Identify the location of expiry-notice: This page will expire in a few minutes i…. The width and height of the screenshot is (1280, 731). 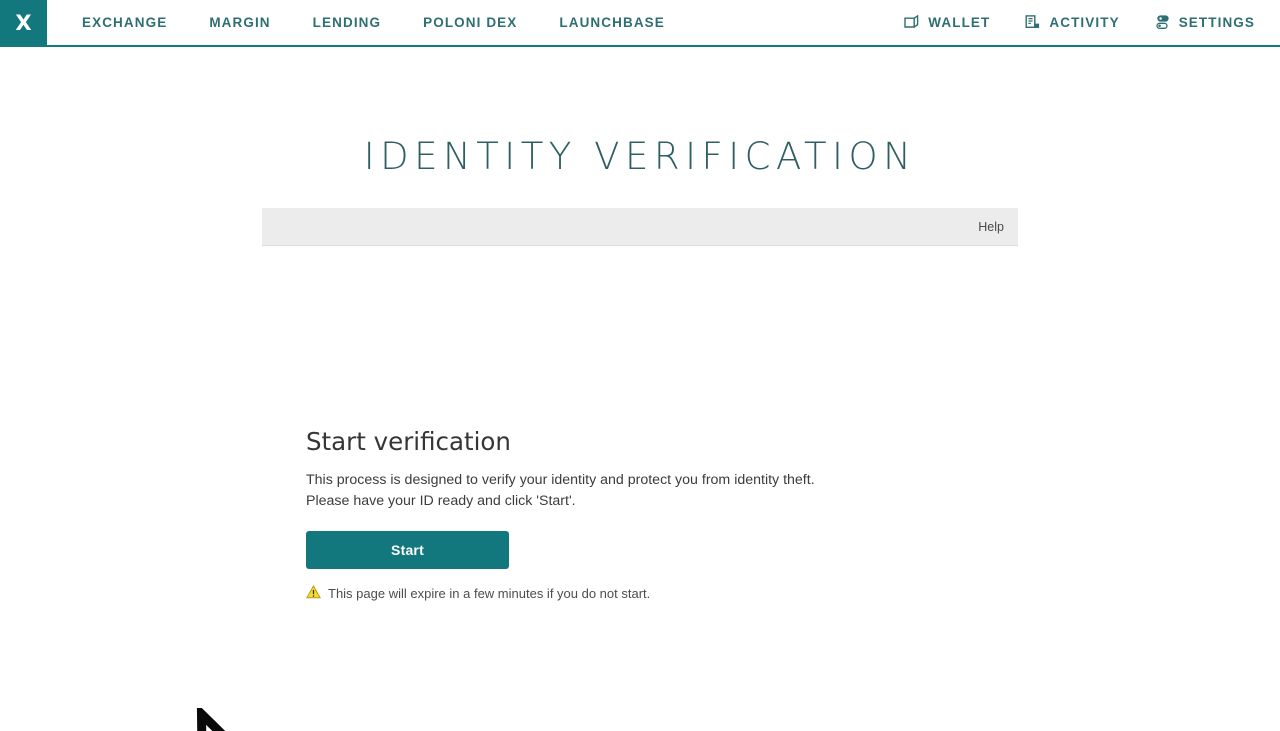
(615, 593).